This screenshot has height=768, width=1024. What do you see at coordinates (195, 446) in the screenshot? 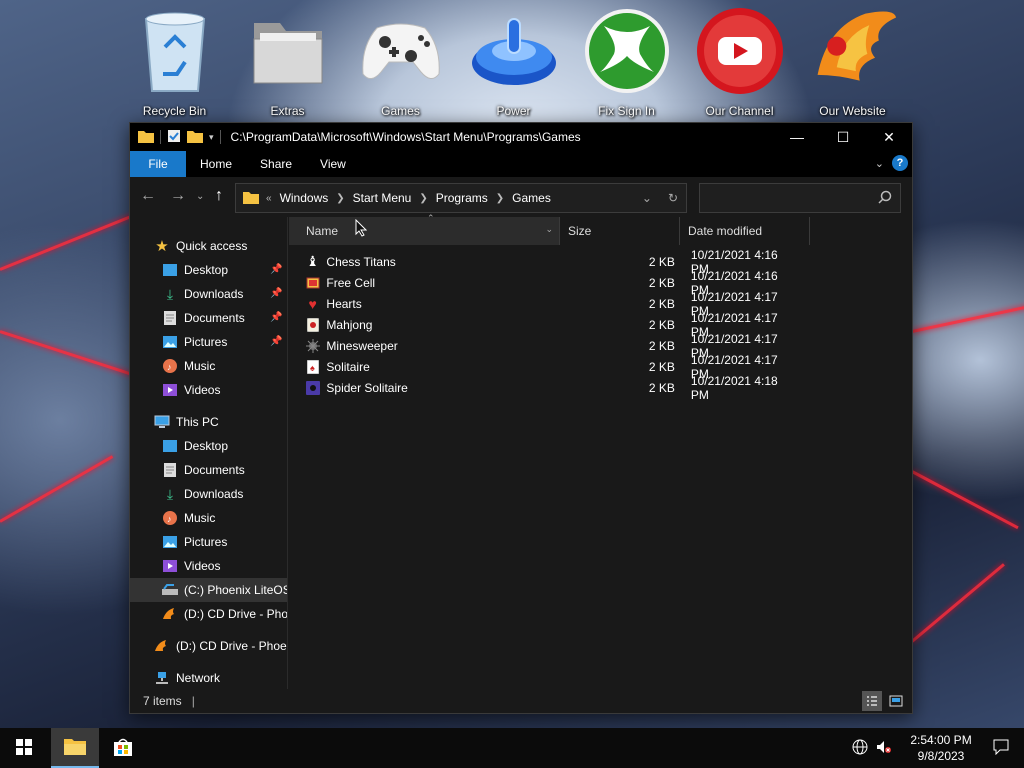
I see `nav-pc-desktop: Desktop` at bounding box center [195, 446].